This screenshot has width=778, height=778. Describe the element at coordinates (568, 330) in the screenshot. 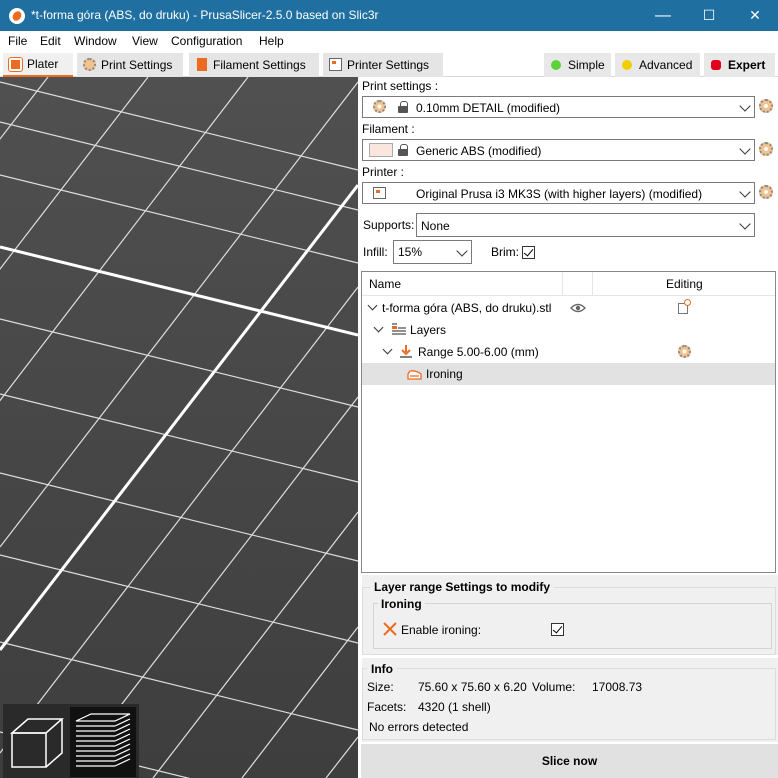

I see `tree-row-layers: Layers` at that location.